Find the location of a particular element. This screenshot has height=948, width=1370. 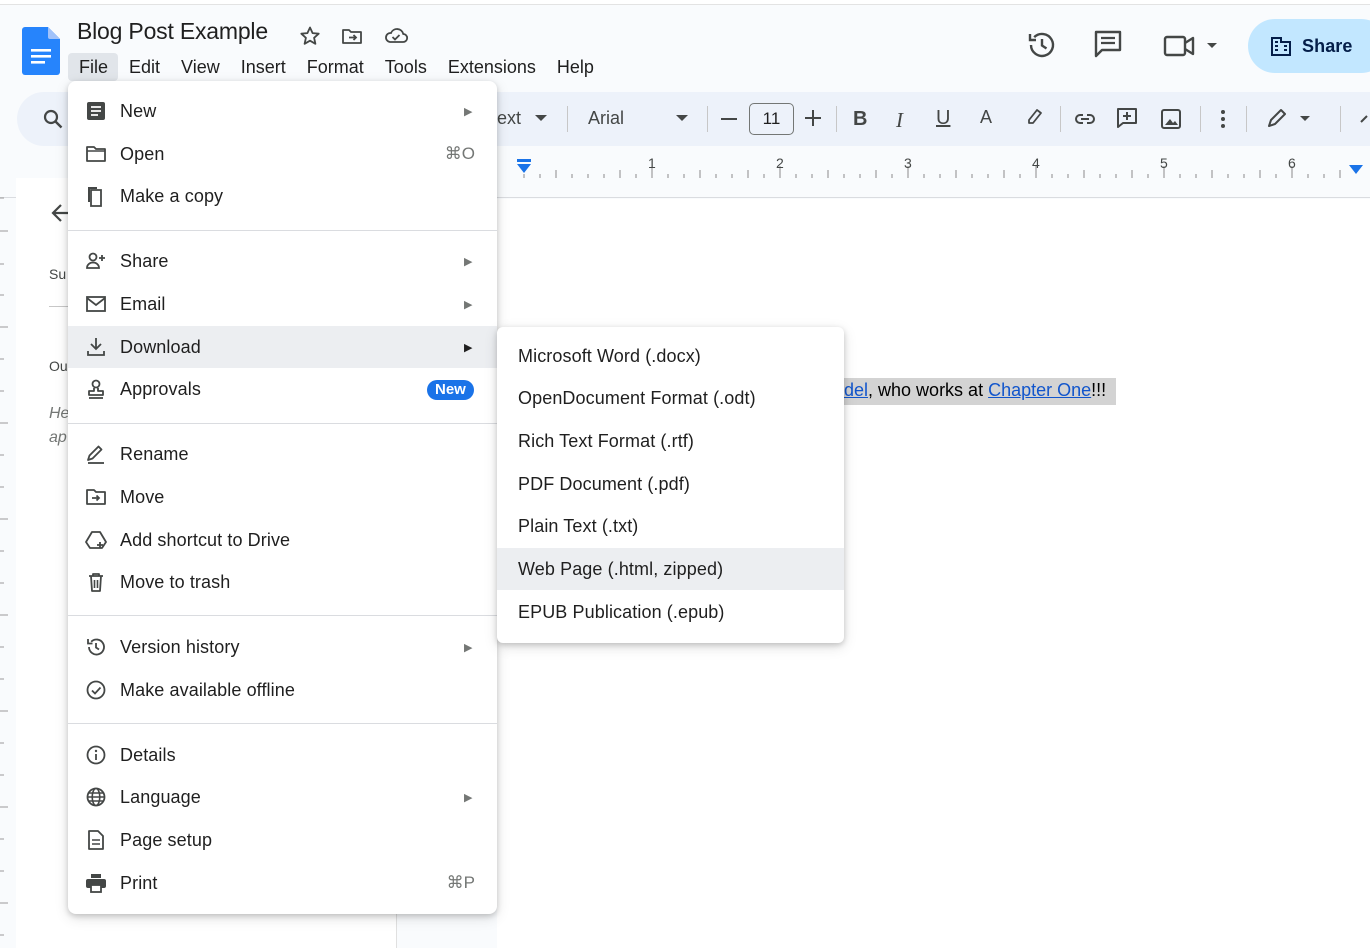

comments-icon is located at coordinates (1108, 44).